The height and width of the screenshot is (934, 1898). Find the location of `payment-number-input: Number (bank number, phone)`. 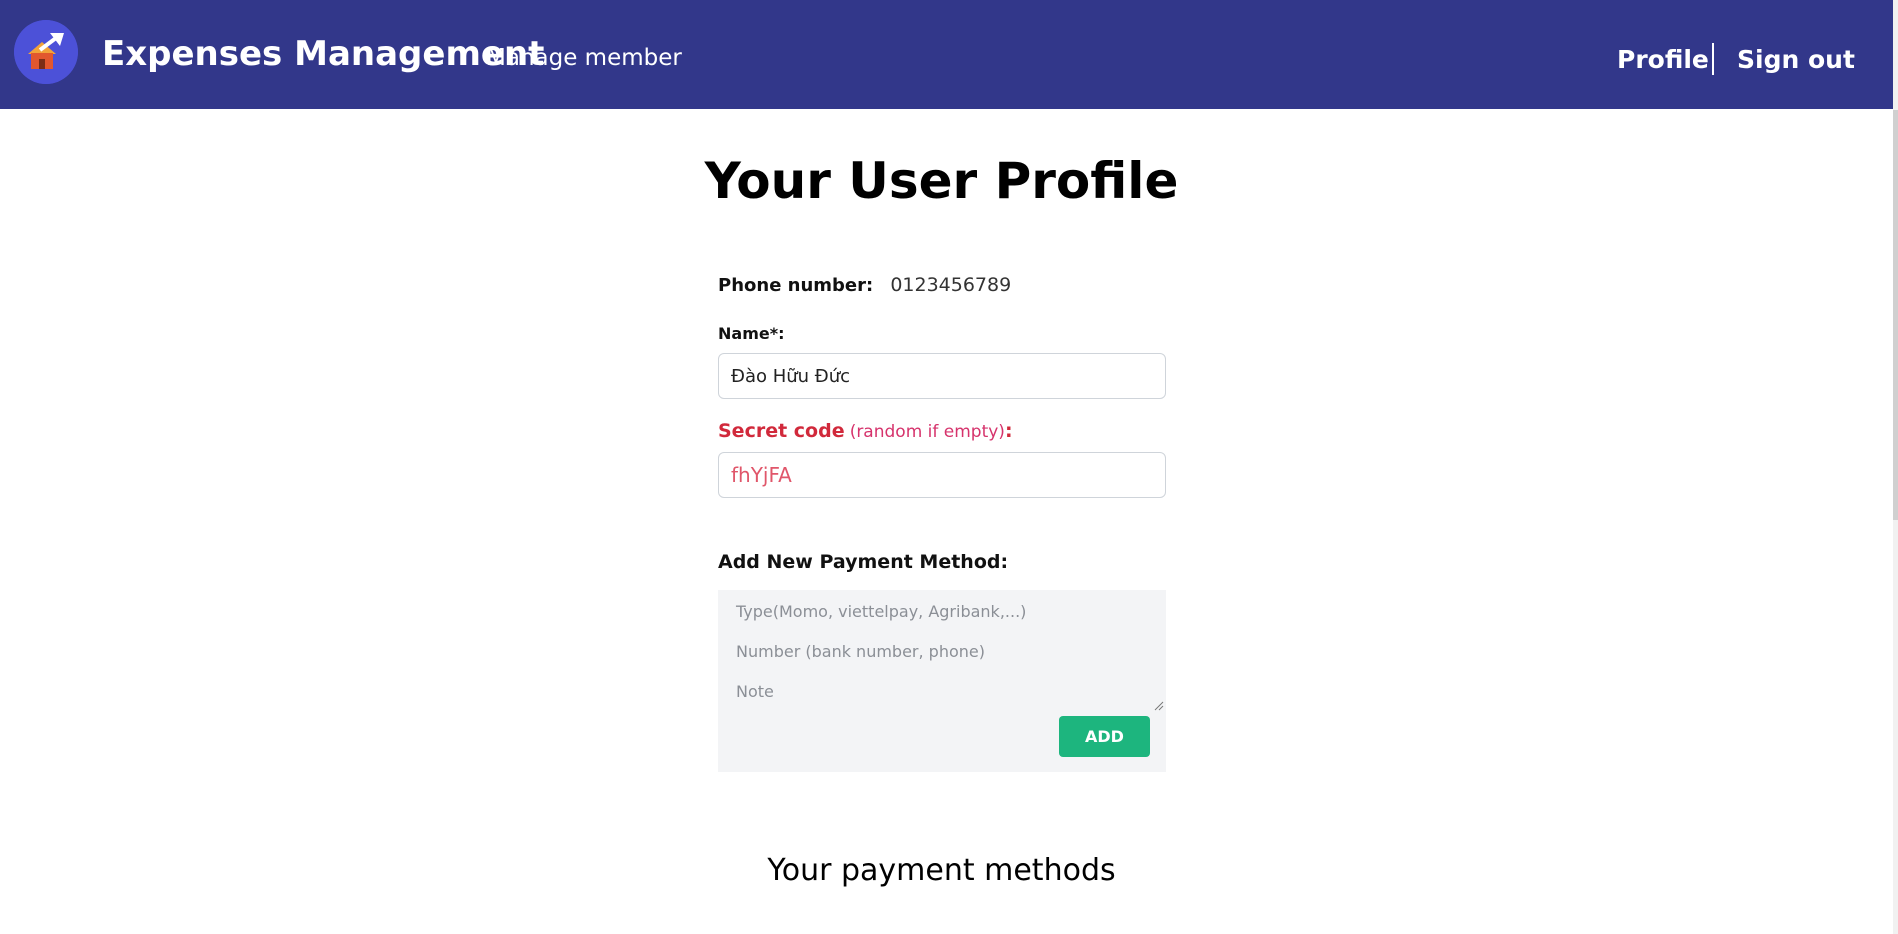

payment-number-input: Number (bank number, phone) is located at coordinates (860, 651).